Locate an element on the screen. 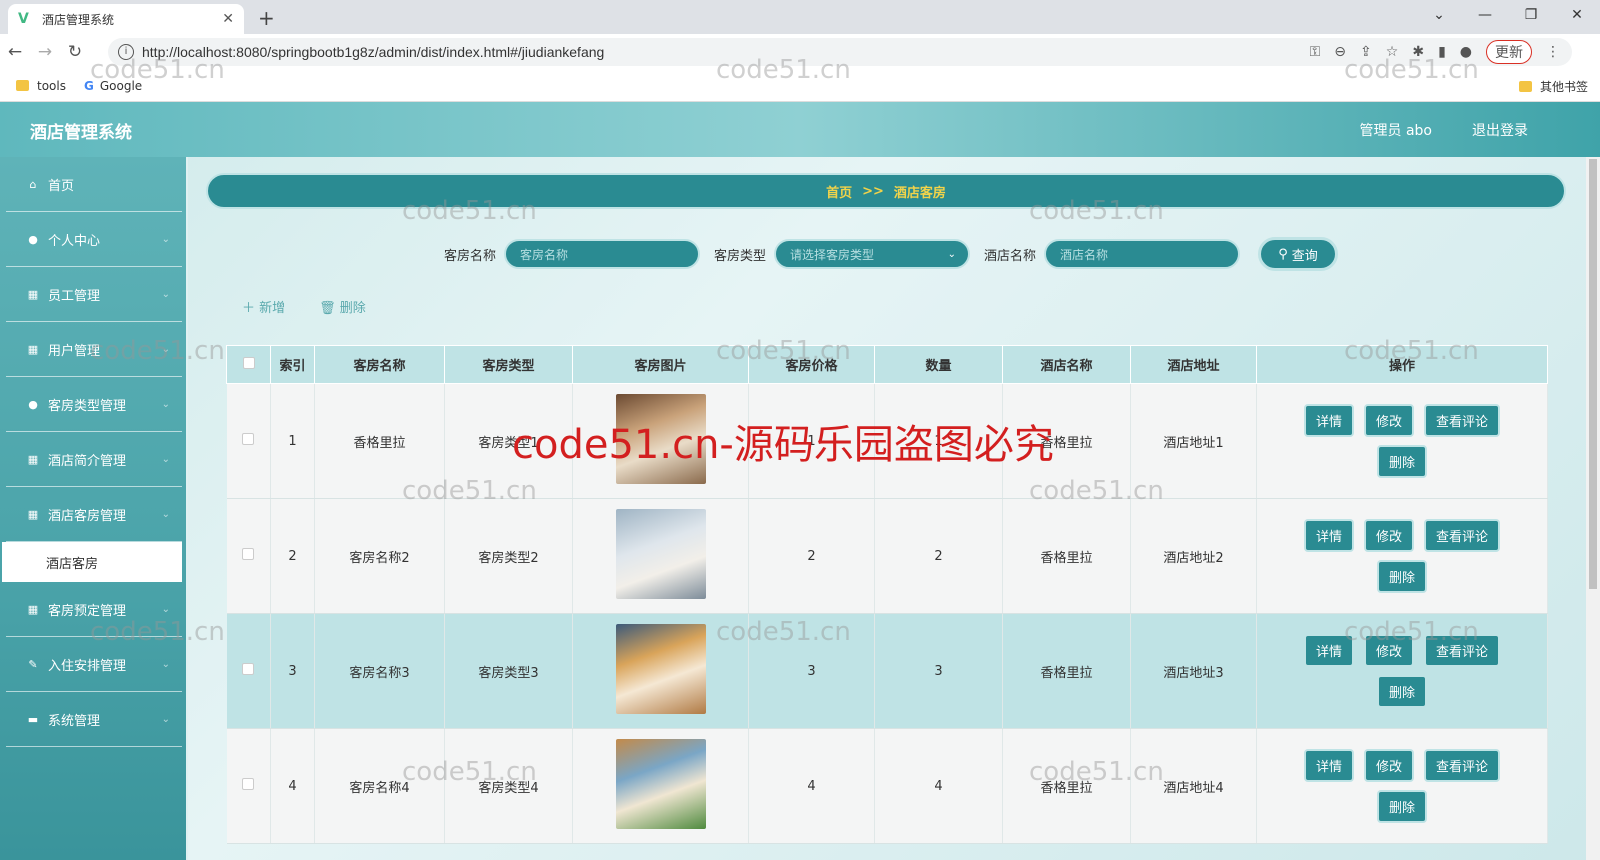 Image resolution: width=1600 pixels, height=860 pixels. sidebar-item-profile: ● 个人中心 ⌄ is located at coordinates (94, 239).